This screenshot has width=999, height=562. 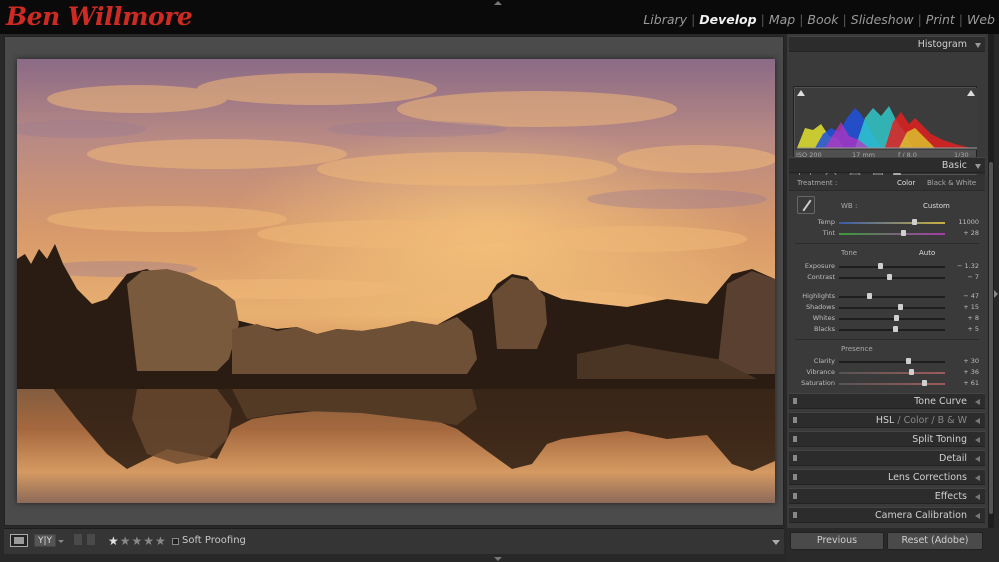 What do you see at coordinates (971, 383) in the screenshot?
I see `slider-value: + 61` at bounding box center [971, 383].